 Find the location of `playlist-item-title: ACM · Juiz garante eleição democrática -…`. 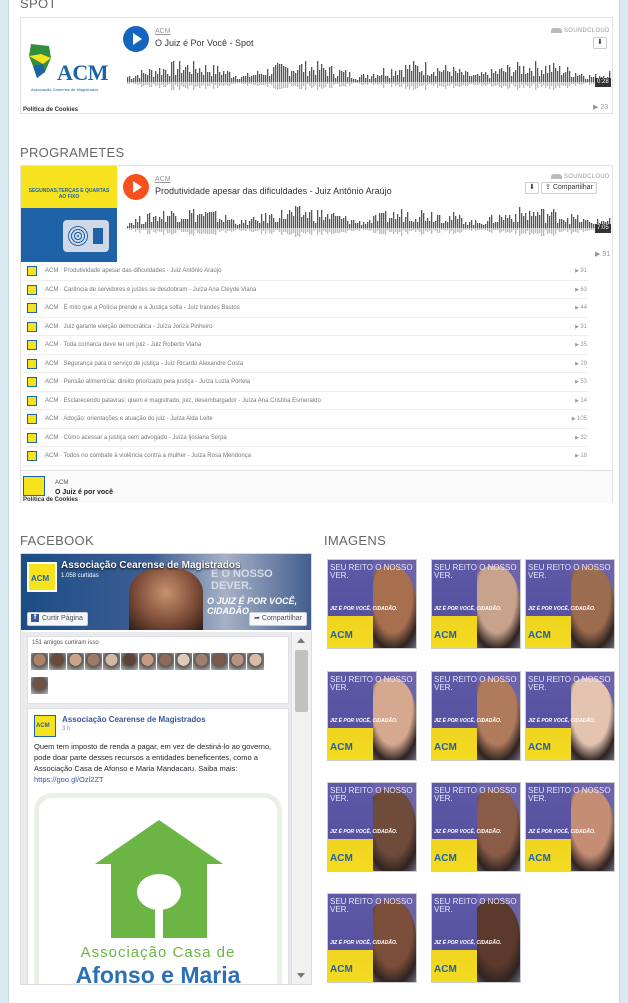

playlist-item-title: ACM · Juiz garante eleição democrática -… is located at coordinates (128, 327).